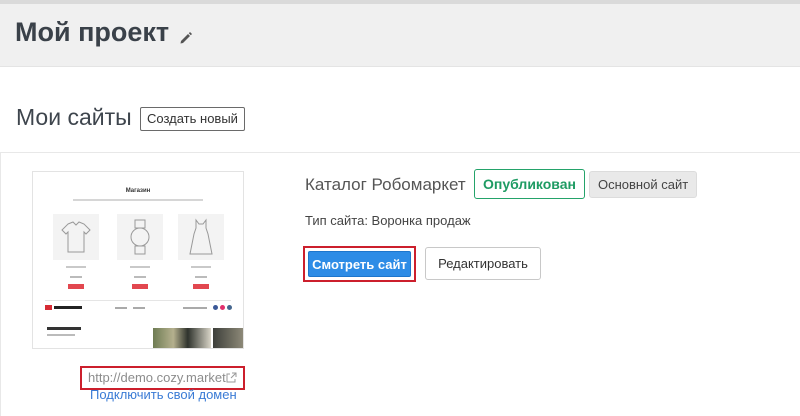 This screenshot has width=800, height=416. Describe the element at coordinates (48, 307) in the screenshot. I see `preview-logo-icon` at that location.